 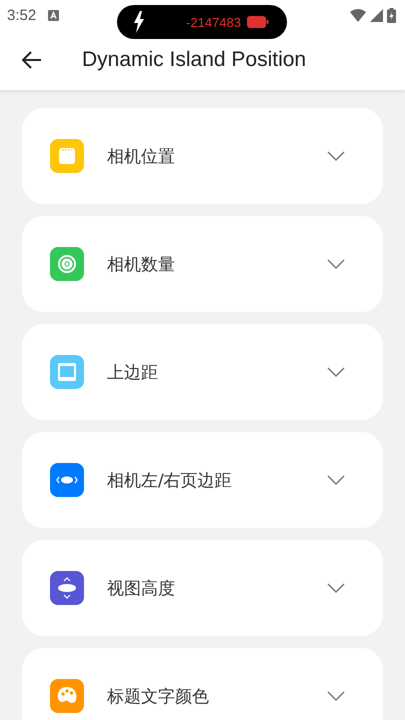 I want to click on signal-icon, so click(x=376, y=15).